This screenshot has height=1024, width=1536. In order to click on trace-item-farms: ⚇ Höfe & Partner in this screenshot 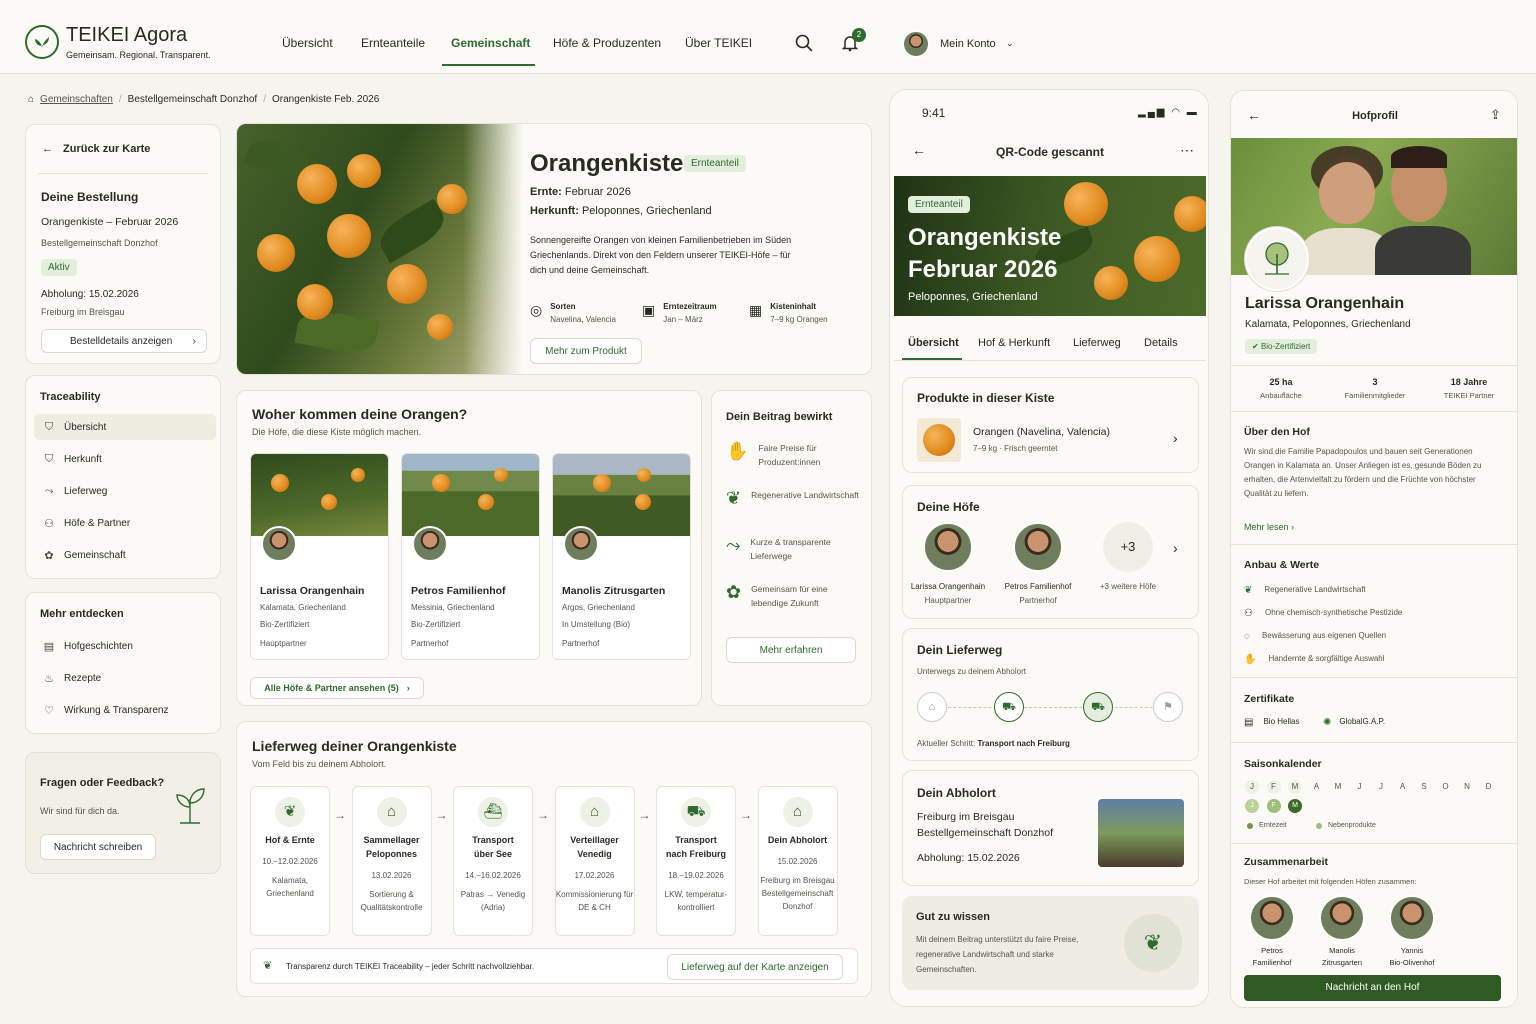, I will do `click(125, 523)`.